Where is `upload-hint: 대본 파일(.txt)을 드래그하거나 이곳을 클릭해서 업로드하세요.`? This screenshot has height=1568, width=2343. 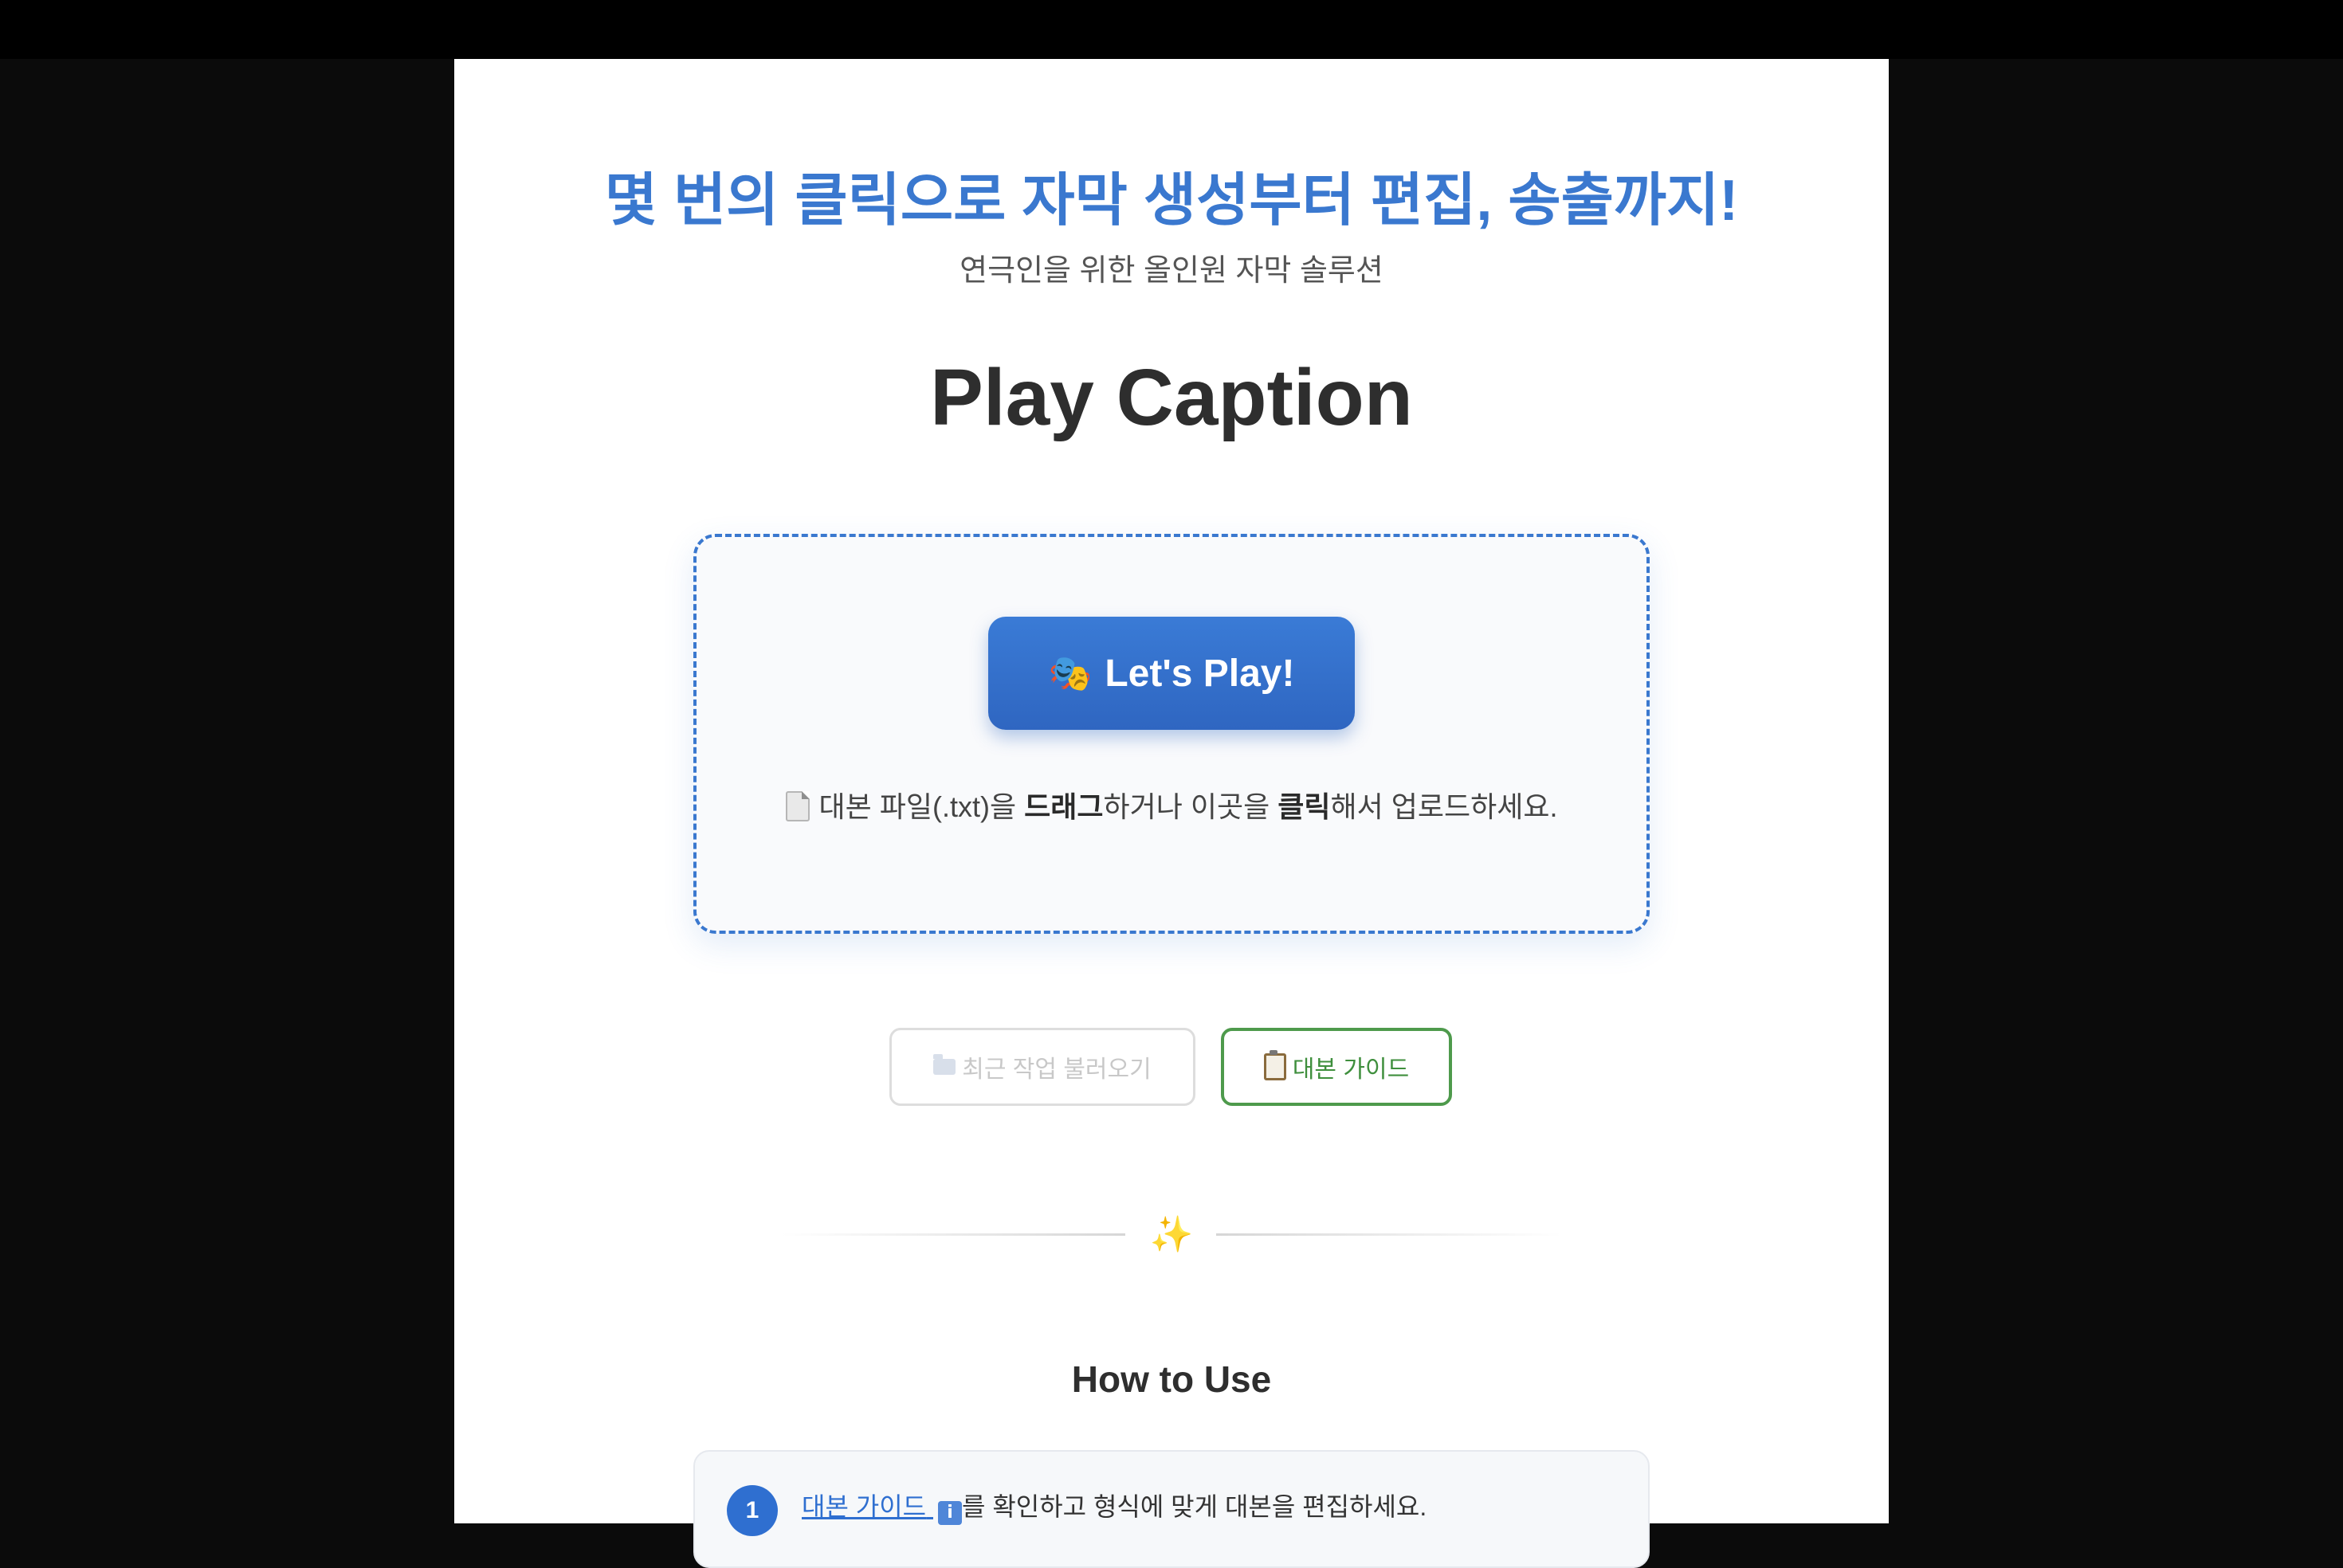 upload-hint: 대본 파일(.txt)을 드래그하거나 이곳을 클릭해서 업로드하세요. is located at coordinates (1171, 804).